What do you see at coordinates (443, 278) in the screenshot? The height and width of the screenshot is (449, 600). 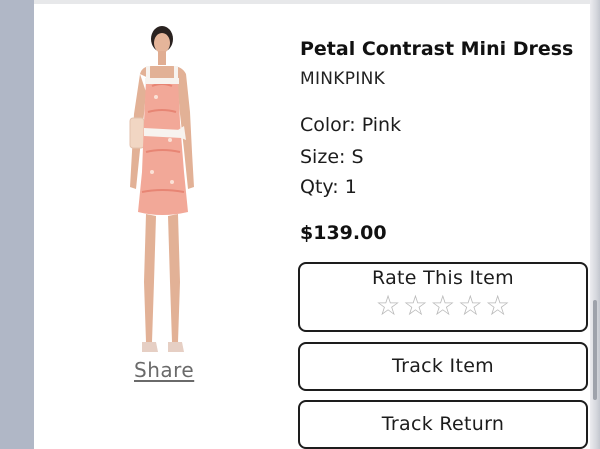 I see `rate-item-label: Rate This Item` at bounding box center [443, 278].